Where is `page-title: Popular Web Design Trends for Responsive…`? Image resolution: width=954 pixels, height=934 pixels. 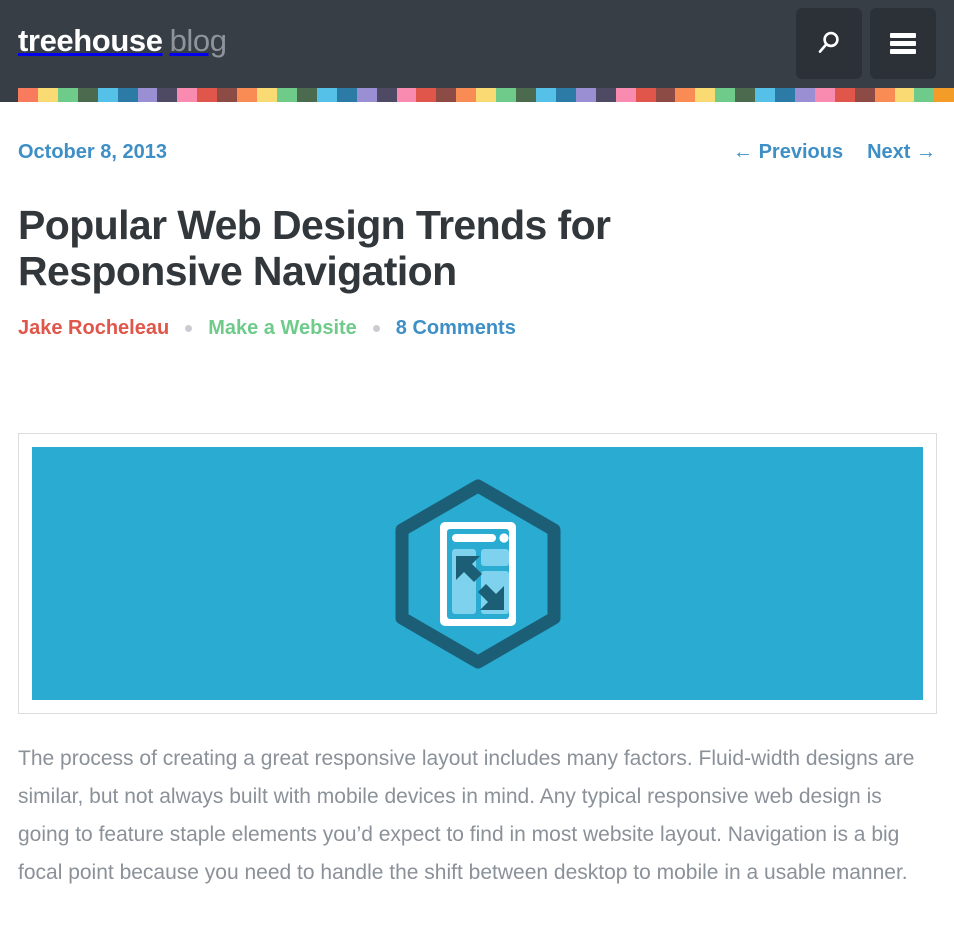
page-title: Popular Web Design Trends for Responsive… is located at coordinates (314, 248).